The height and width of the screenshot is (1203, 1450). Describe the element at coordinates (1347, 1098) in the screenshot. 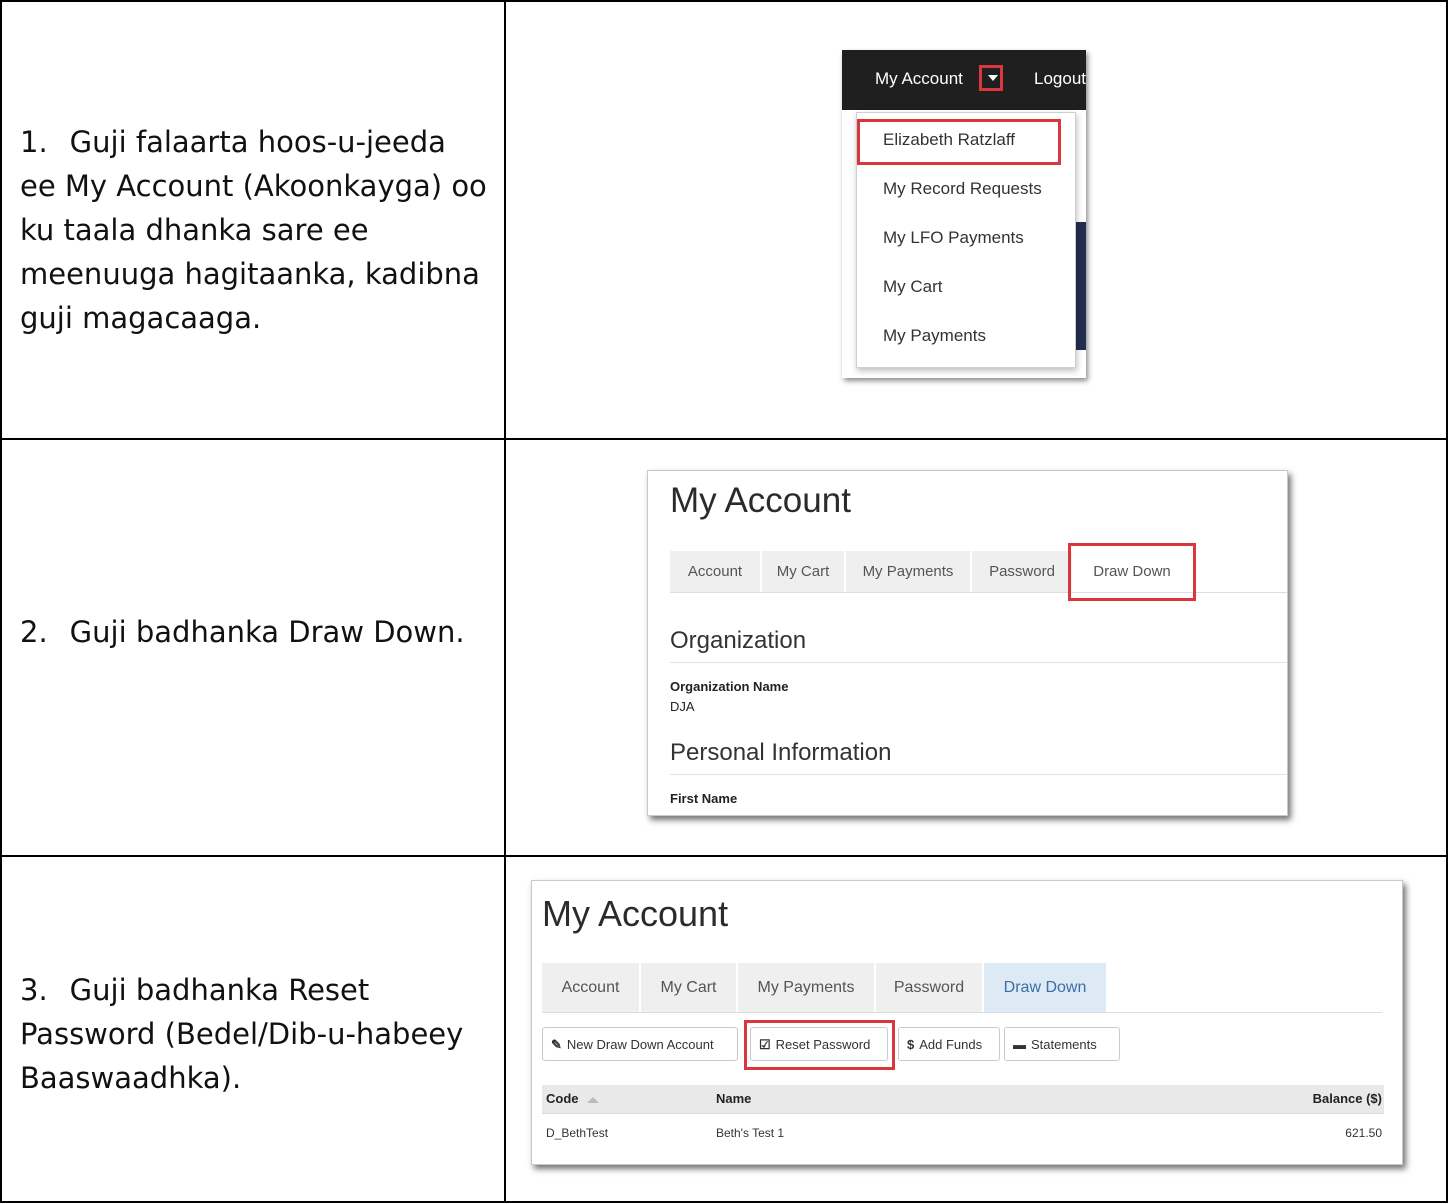

I see `column-header-balance: Balance ($)` at that location.